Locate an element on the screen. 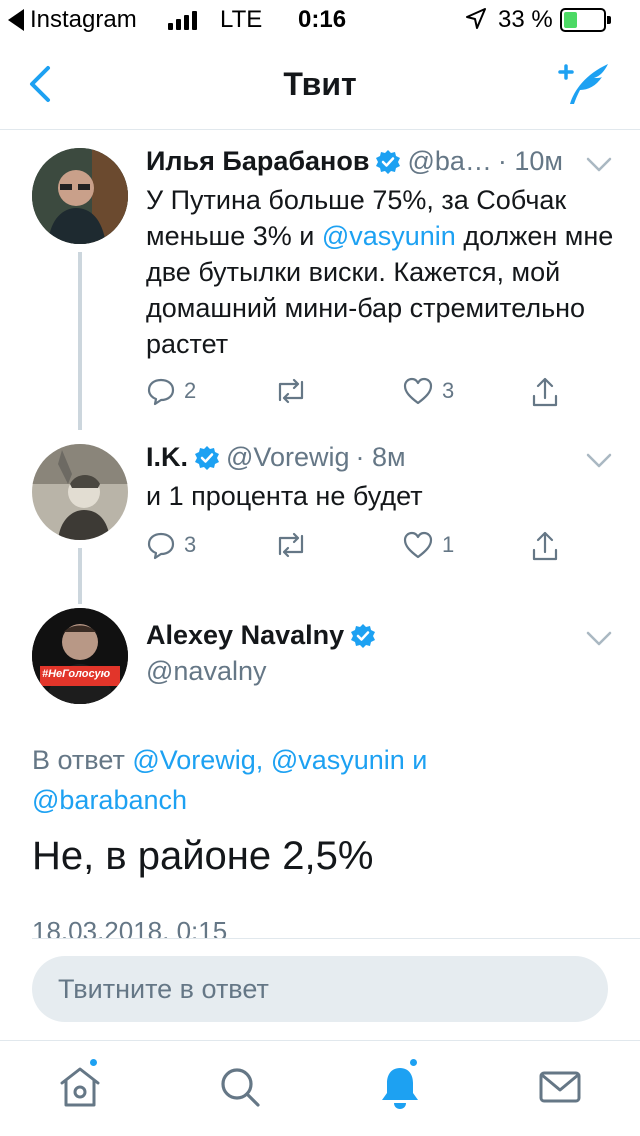 This screenshot has height=1136, width=640. main-tweet-text: Не, в районе 2,5% is located at coordinates (203, 856).